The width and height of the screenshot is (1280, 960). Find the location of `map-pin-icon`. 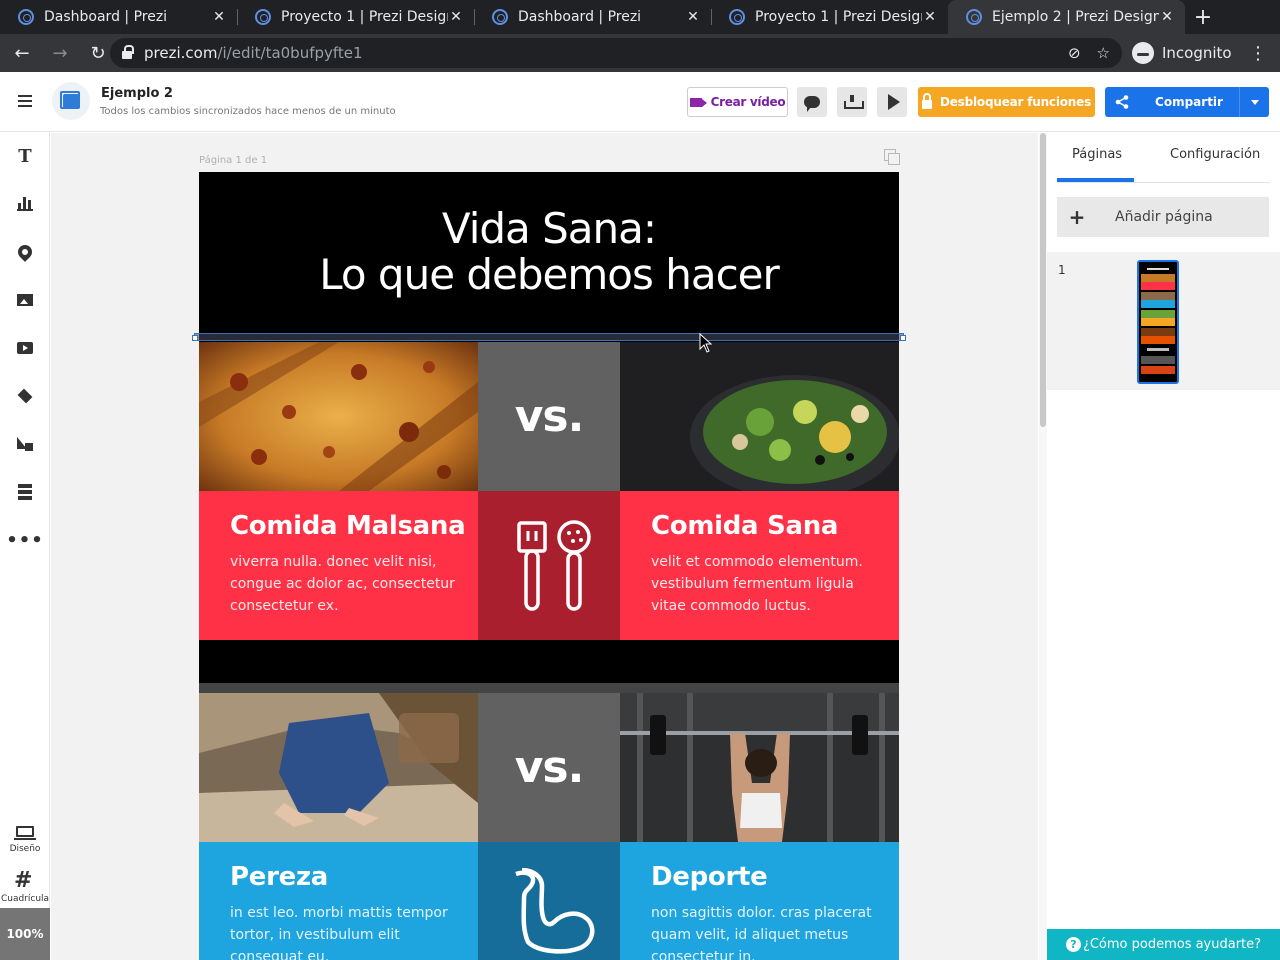

map-pin-icon is located at coordinates (25, 252).